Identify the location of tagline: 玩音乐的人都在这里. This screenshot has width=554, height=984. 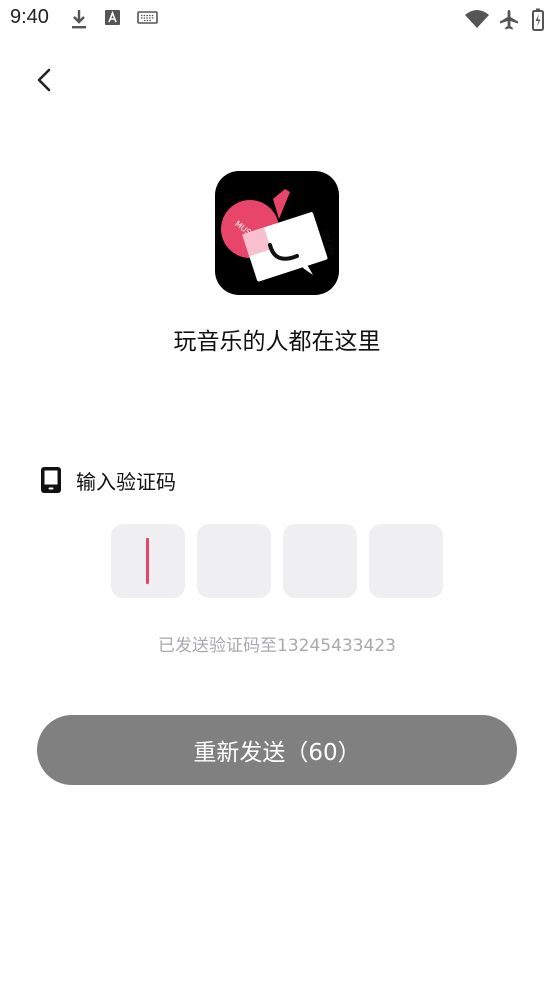
(277, 342).